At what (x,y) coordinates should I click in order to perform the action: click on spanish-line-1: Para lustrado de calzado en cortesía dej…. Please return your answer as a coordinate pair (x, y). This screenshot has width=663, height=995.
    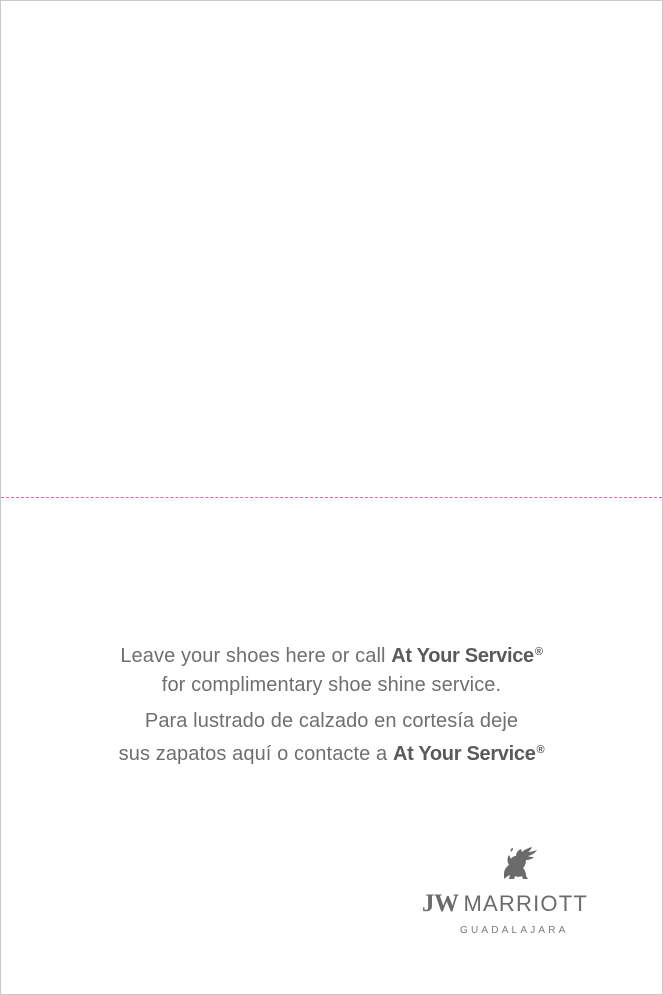
    Looking at the image, I should click on (331, 721).